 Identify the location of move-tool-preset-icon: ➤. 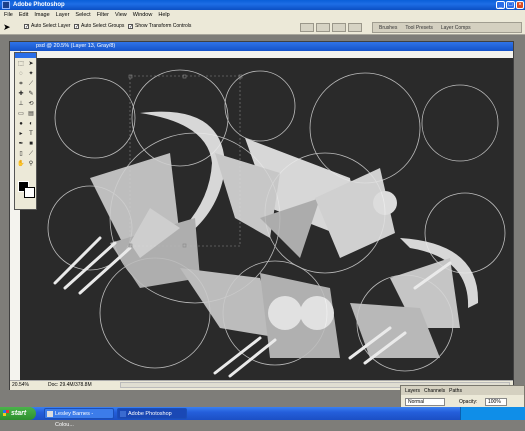
(10, 27).